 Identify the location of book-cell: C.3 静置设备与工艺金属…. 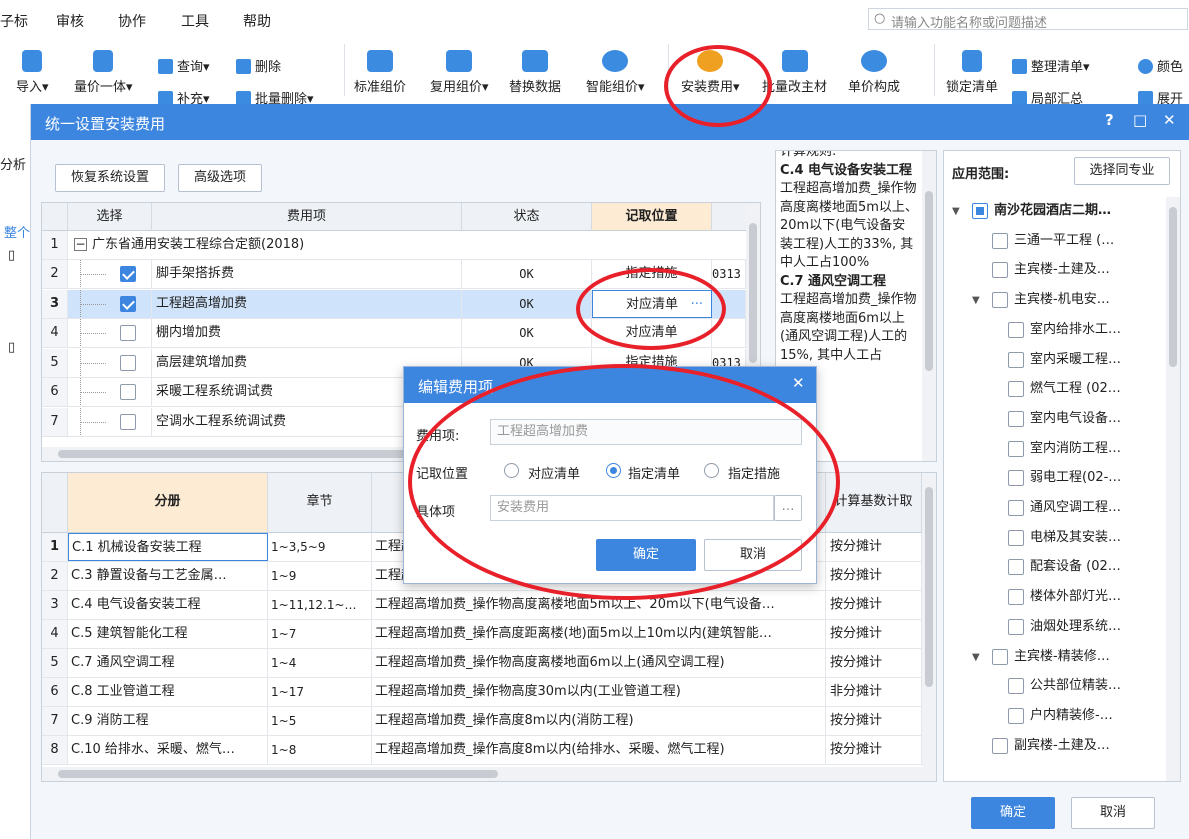
(168, 576).